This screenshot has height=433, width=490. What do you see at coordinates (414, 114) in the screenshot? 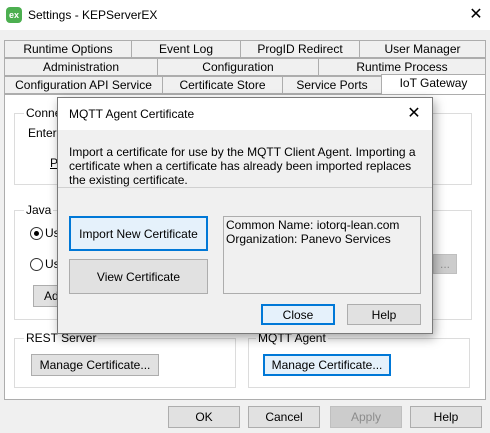
I see `dialog-close-icon: ✕` at bounding box center [414, 114].